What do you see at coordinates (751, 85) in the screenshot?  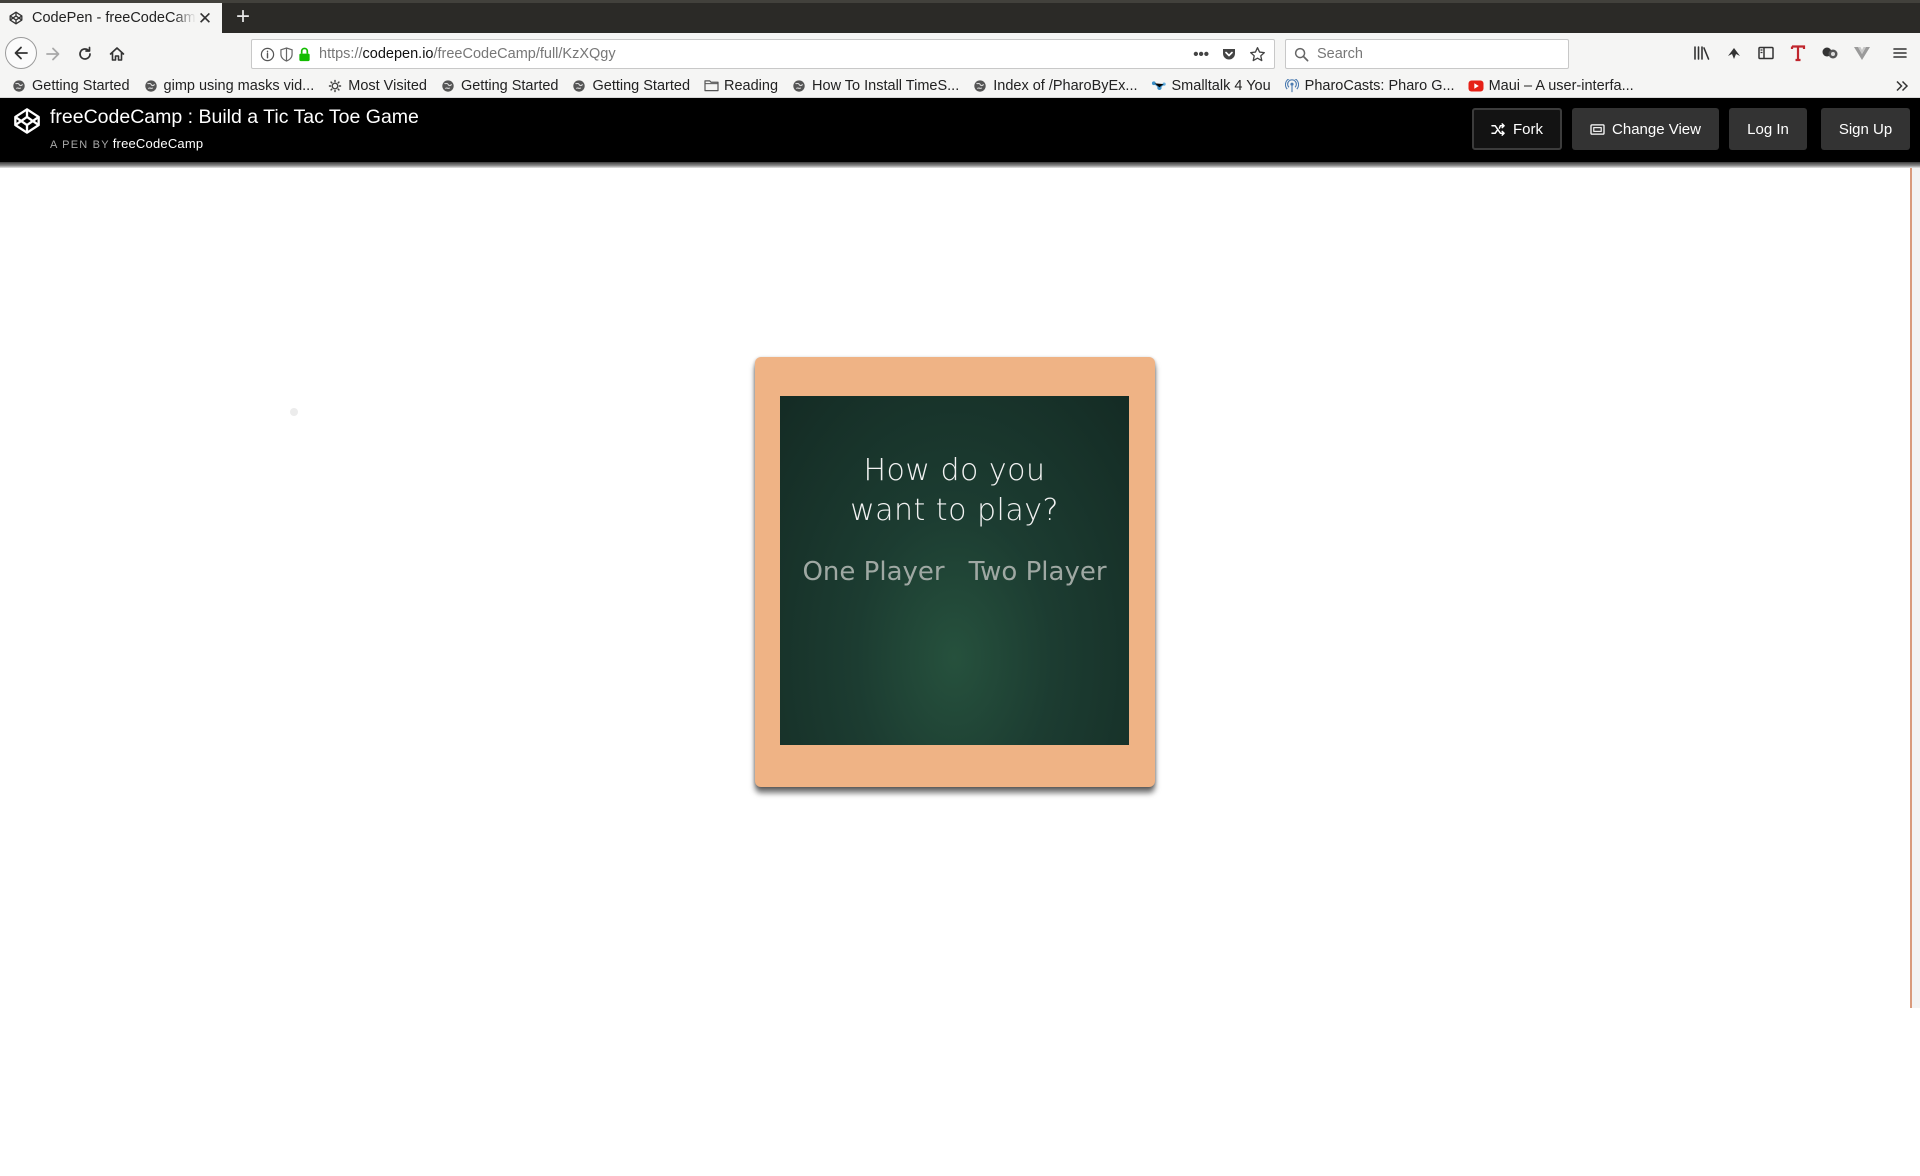 I see `bookmark-label: Reading` at bounding box center [751, 85].